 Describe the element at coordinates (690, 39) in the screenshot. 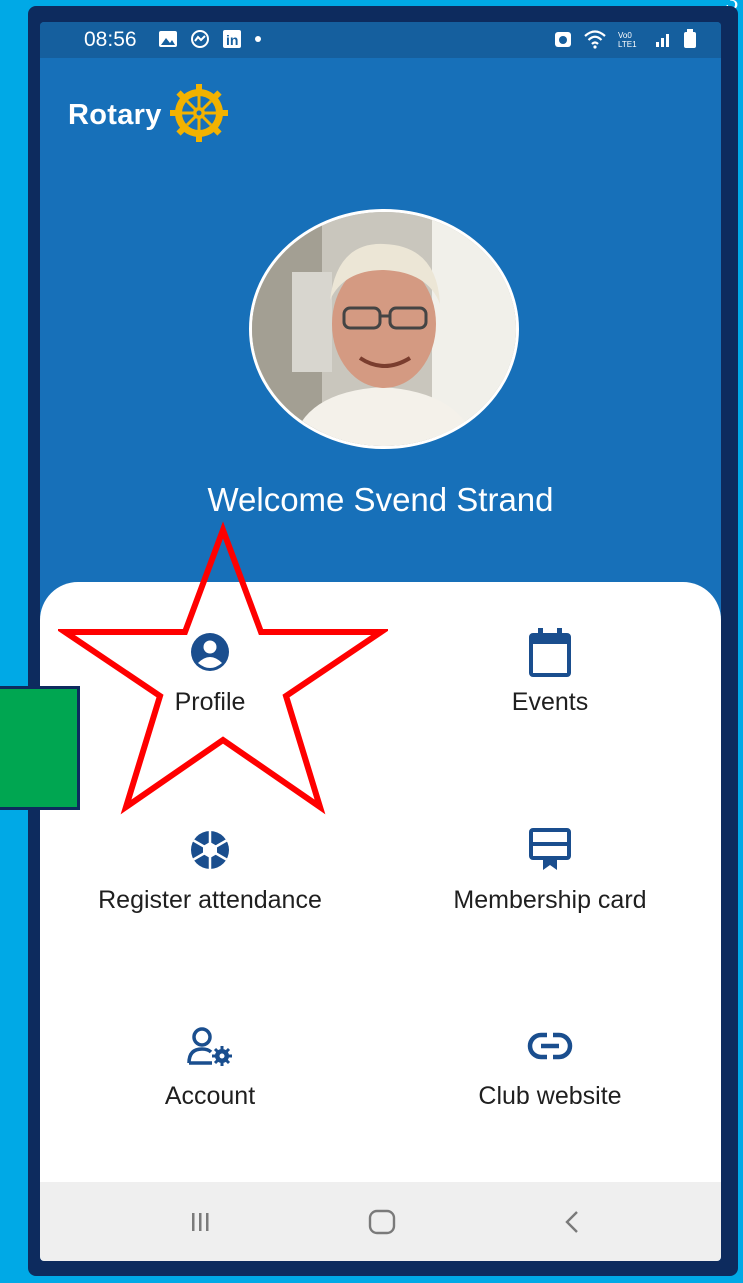

I see `battery-icon` at that location.